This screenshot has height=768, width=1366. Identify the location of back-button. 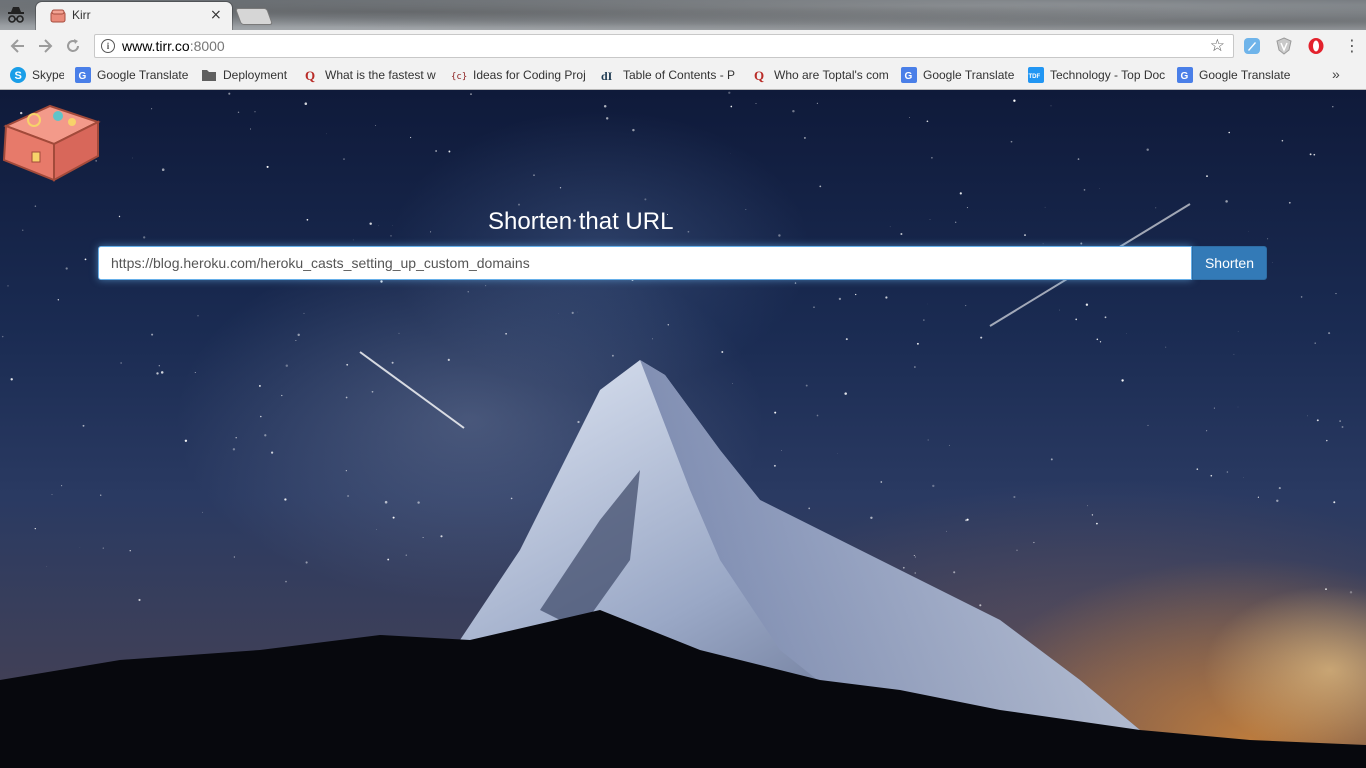
(18, 46).